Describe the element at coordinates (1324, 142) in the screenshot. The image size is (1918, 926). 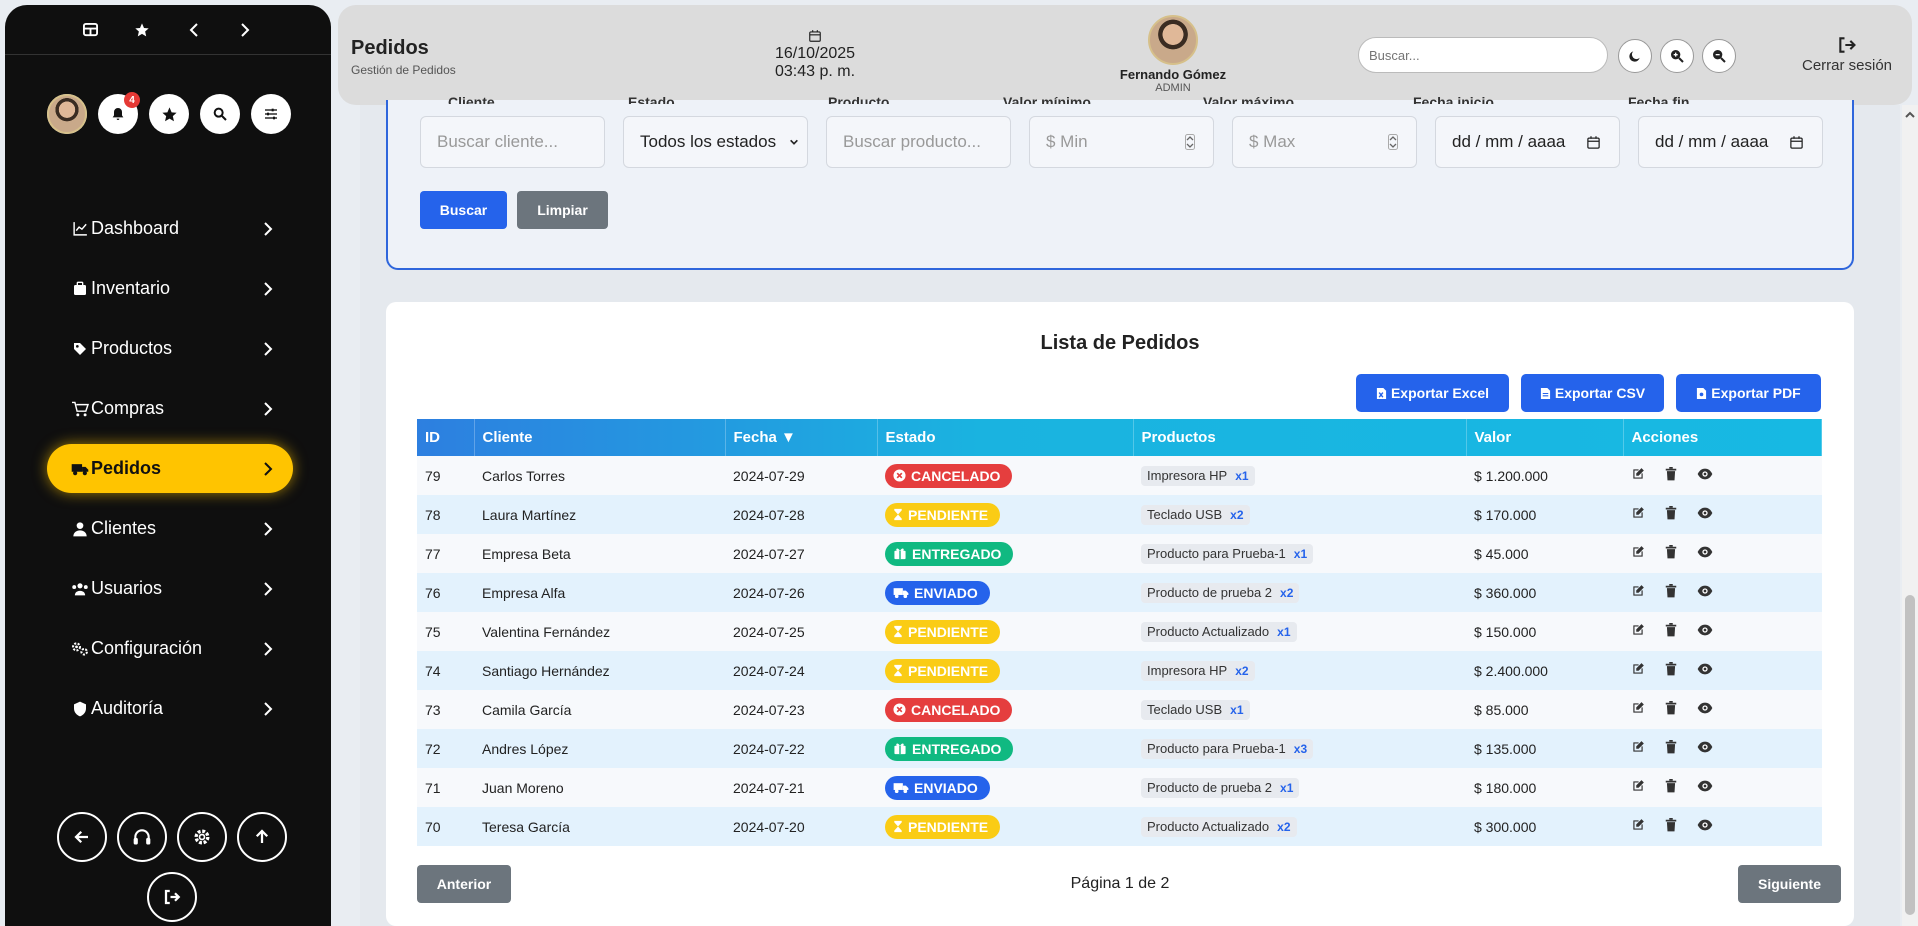
I see `max-value-input: $ Max` at that location.